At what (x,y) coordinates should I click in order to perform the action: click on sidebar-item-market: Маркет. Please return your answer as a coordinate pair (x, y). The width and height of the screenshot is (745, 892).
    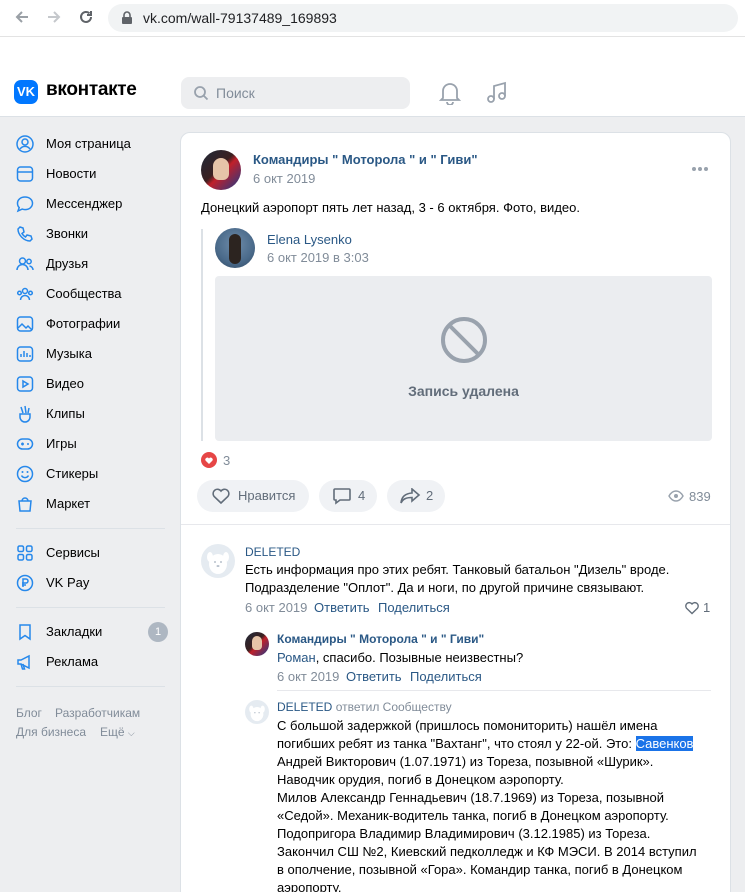
    Looking at the image, I should click on (96, 504).